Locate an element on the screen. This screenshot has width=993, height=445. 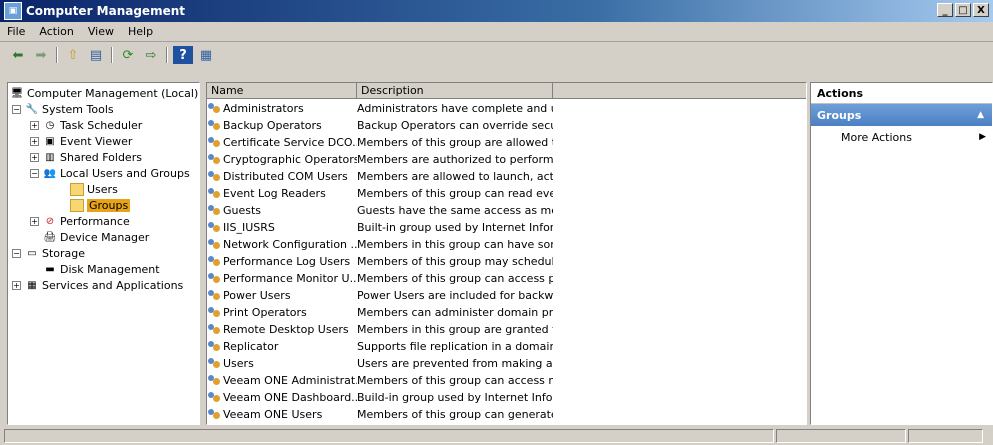
properties-icon: ▦ is located at coordinates (206, 55).